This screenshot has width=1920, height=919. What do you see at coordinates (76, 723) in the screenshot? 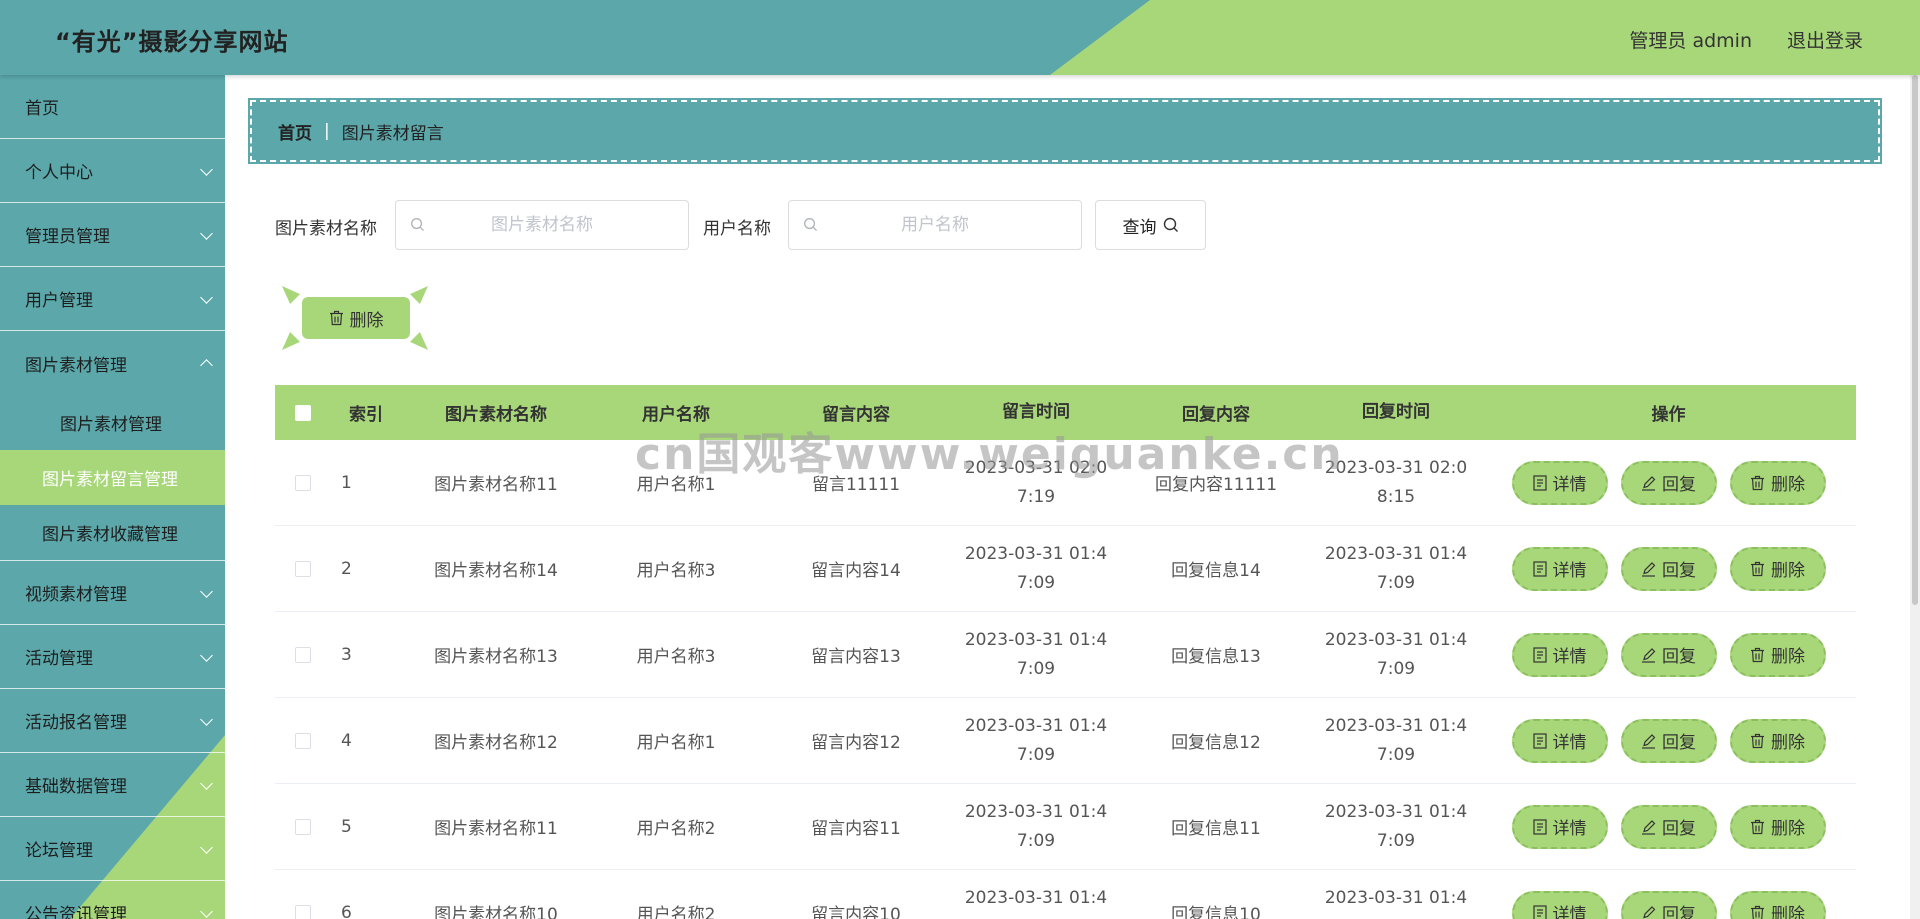
I see `sidebar-item-label: 活动报名管理` at bounding box center [76, 723].